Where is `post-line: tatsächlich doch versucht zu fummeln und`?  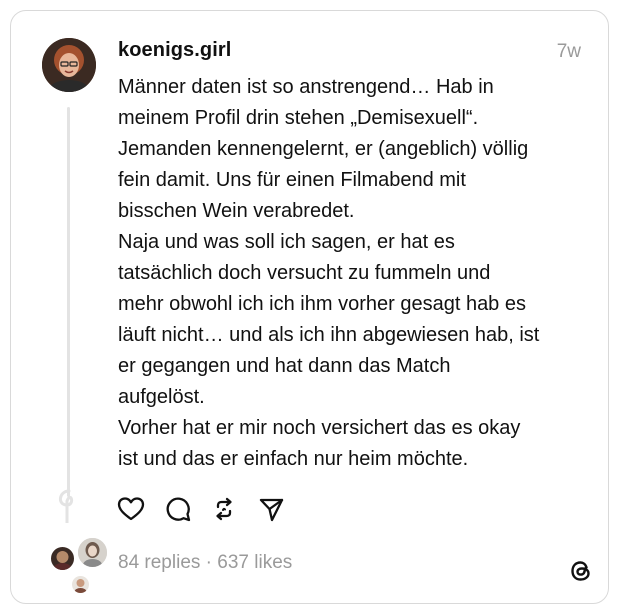
post-line: tatsächlich doch versucht zu fummeln und is located at coordinates (304, 273).